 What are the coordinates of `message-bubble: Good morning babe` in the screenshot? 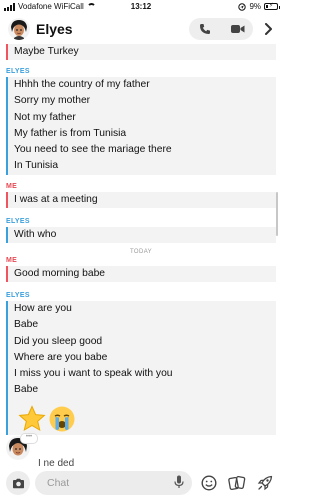 It's located at (141, 274).